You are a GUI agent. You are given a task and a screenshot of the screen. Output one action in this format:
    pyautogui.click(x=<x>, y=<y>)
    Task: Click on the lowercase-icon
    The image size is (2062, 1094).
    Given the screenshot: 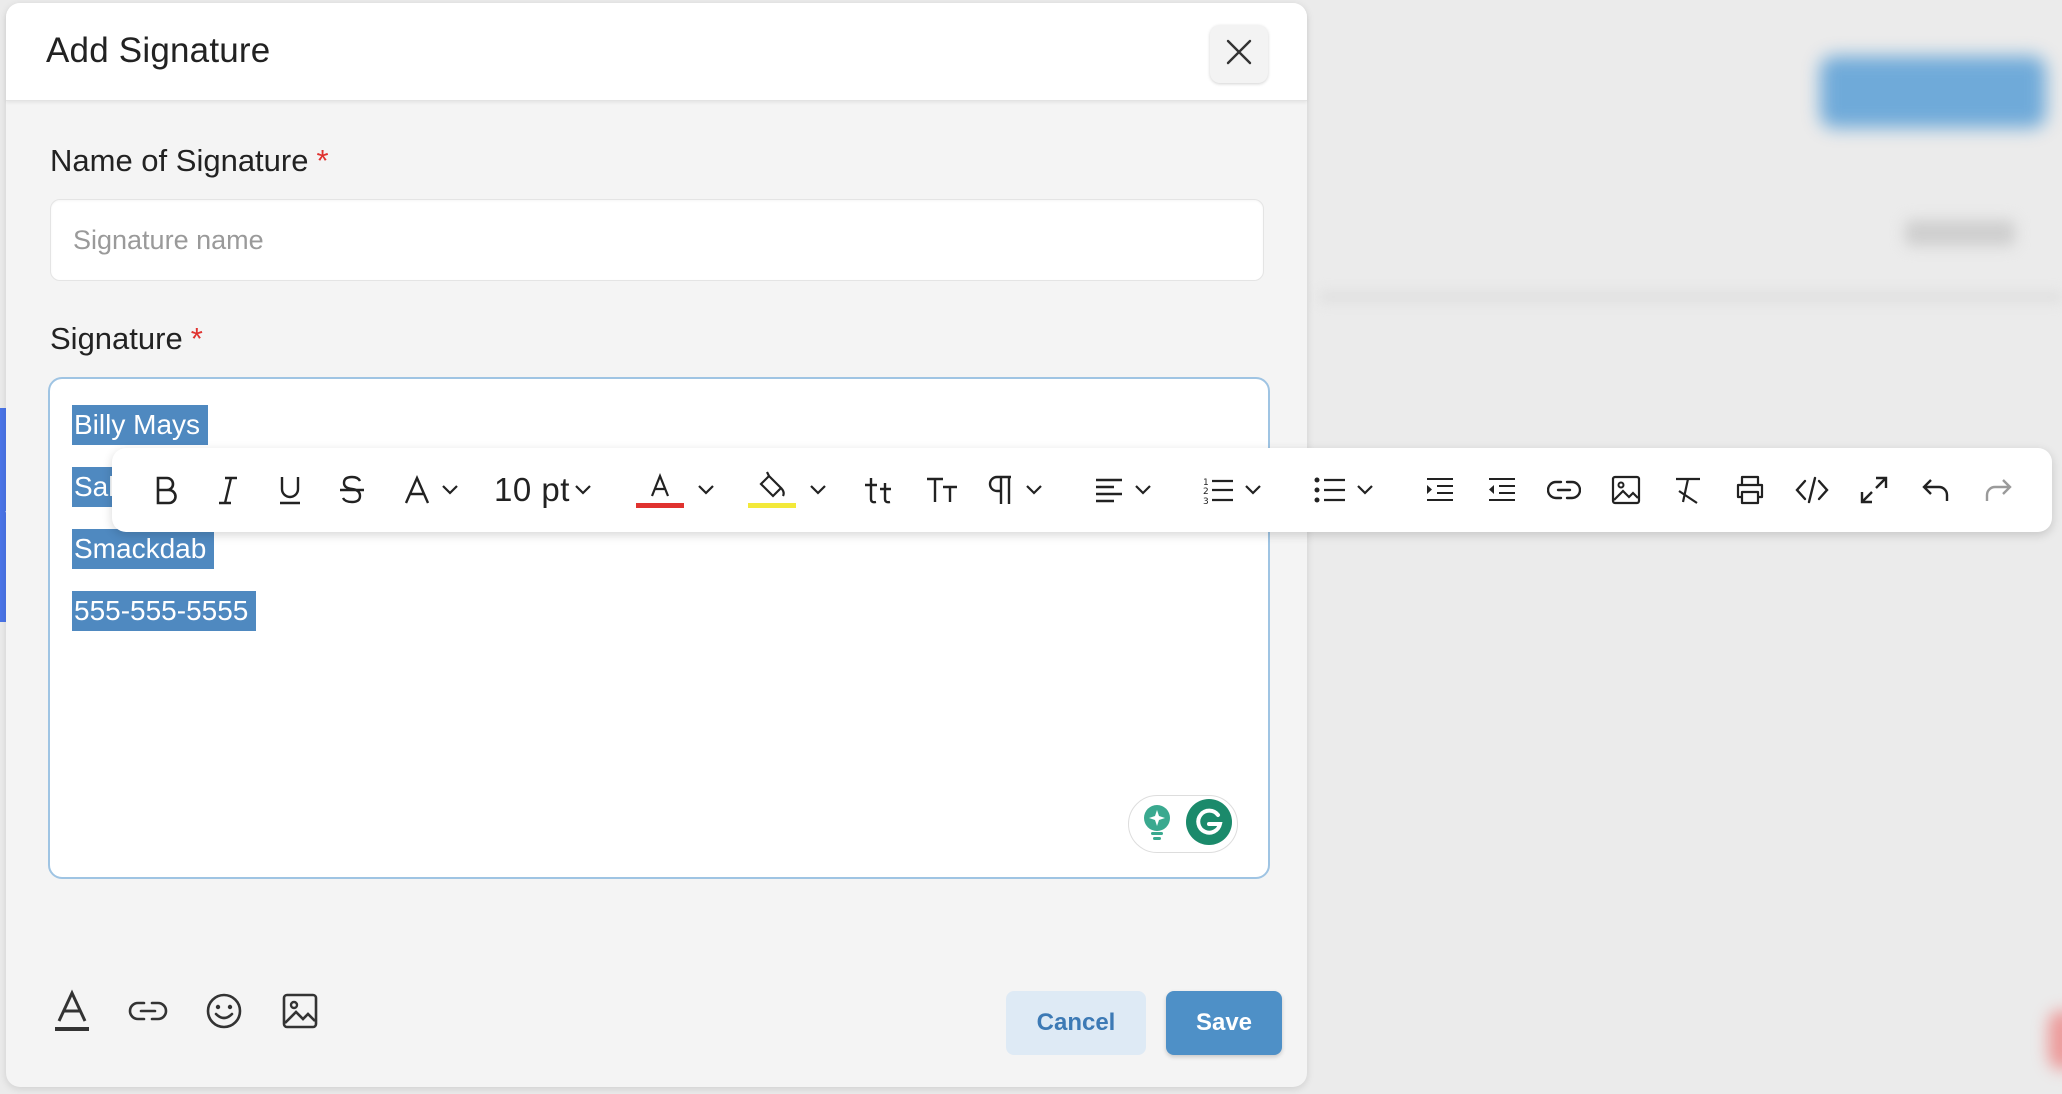 What is the action you would take?
    pyautogui.click(x=880, y=490)
    